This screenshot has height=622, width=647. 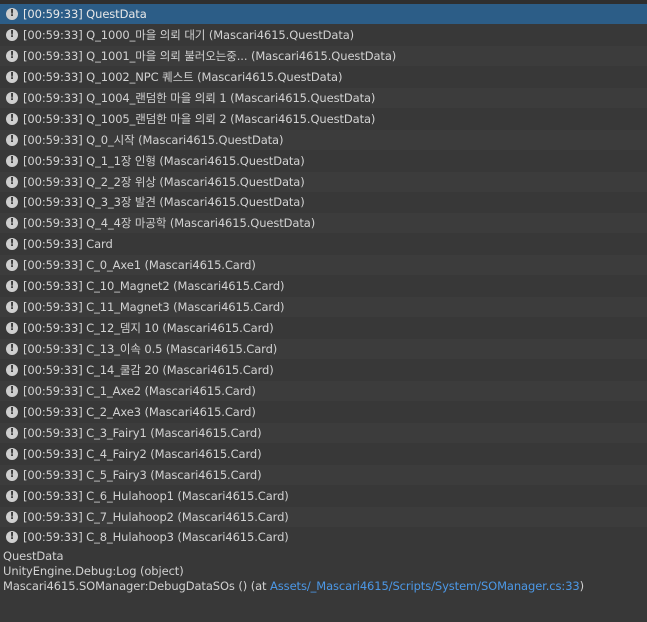 I want to click on log-entry-text: [00:59:33] C_3_Fairy1 (Mascari4615.Card), so click(x=142, y=432).